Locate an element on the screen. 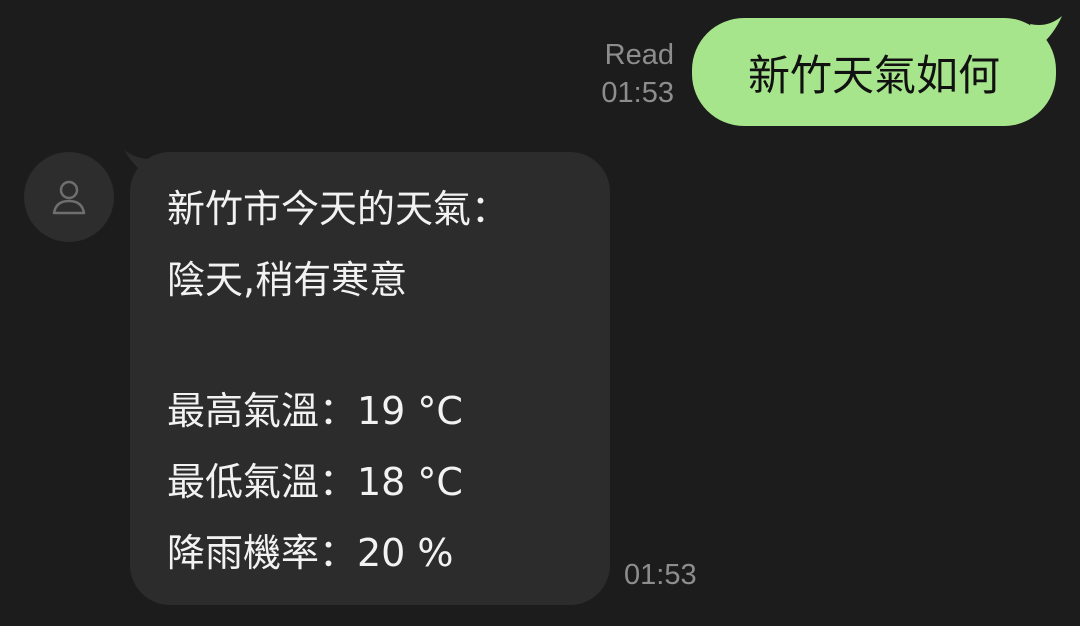 This screenshot has width=1080, height=626. read-status: Read is located at coordinates (639, 55).